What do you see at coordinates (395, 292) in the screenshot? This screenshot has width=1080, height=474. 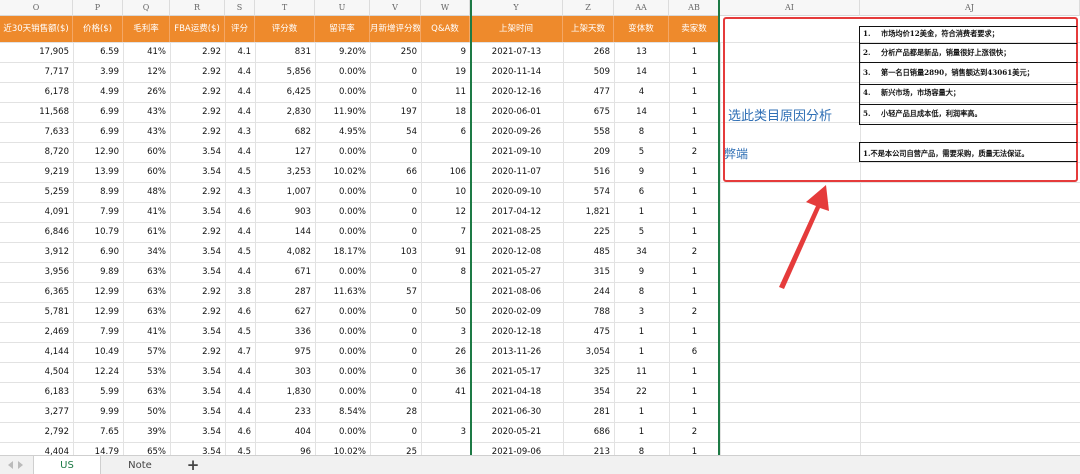 I see `table-cell: 57` at bounding box center [395, 292].